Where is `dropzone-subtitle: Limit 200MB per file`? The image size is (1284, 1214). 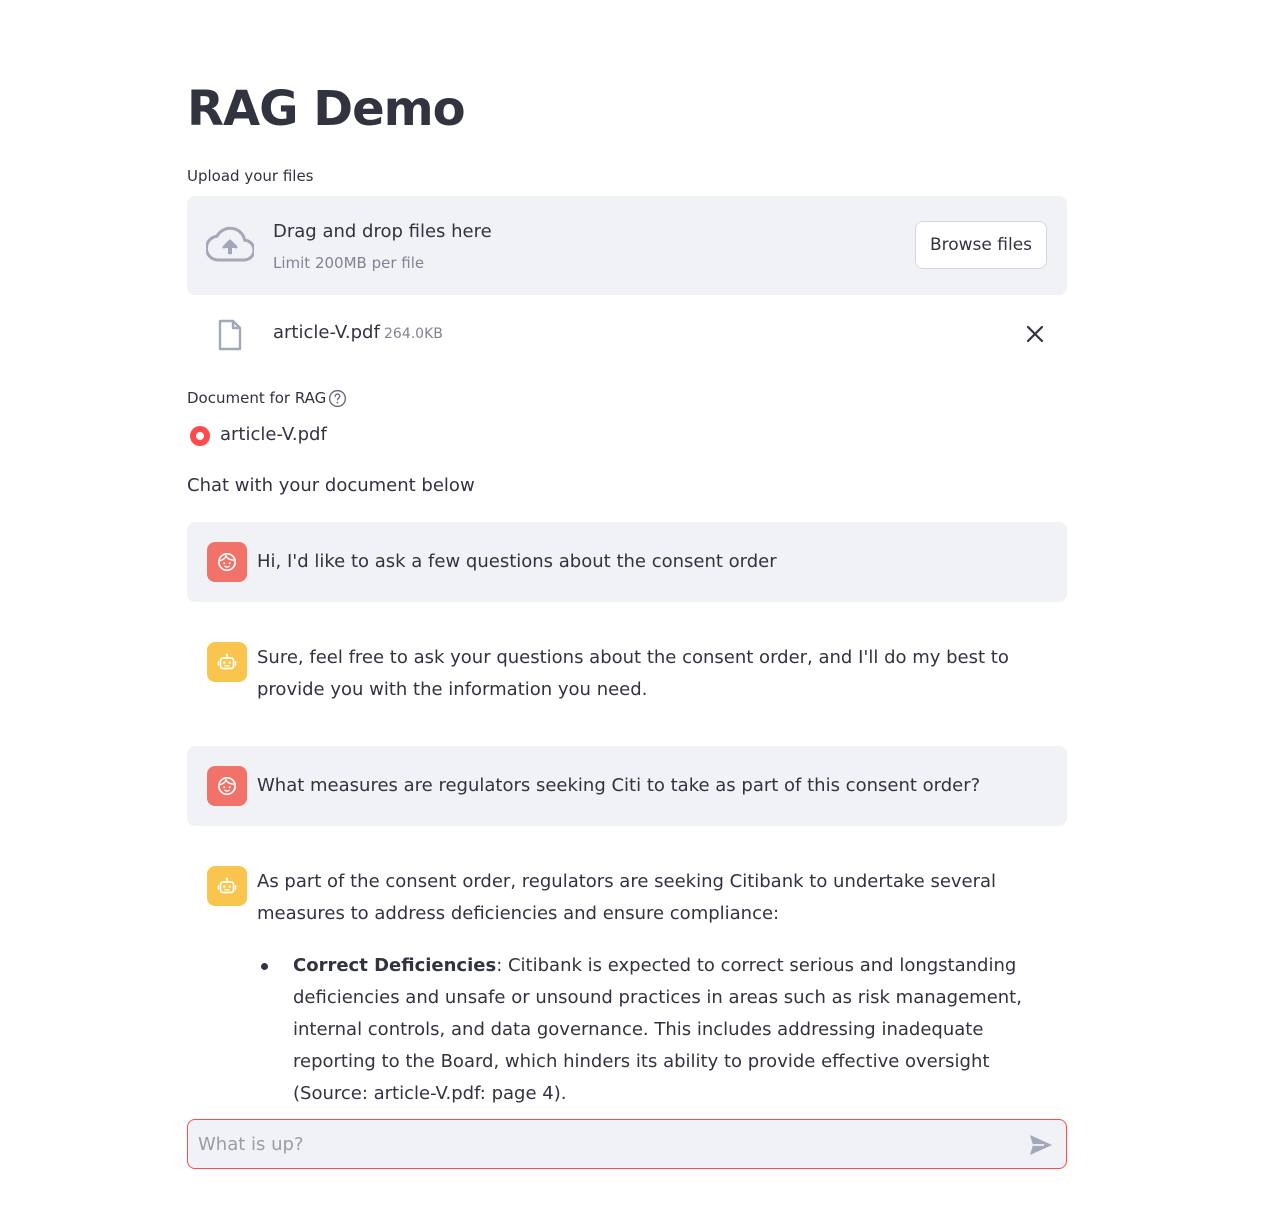
dropzone-subtitle: Limit 200MB per file is located at coordinates (349, 263).